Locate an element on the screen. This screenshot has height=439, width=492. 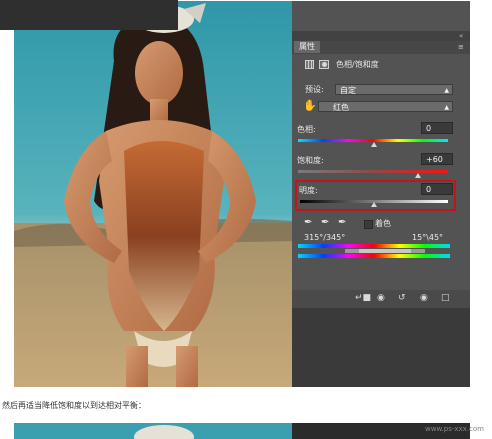
hue-slider-thumb is located at coordinates (374, 144).